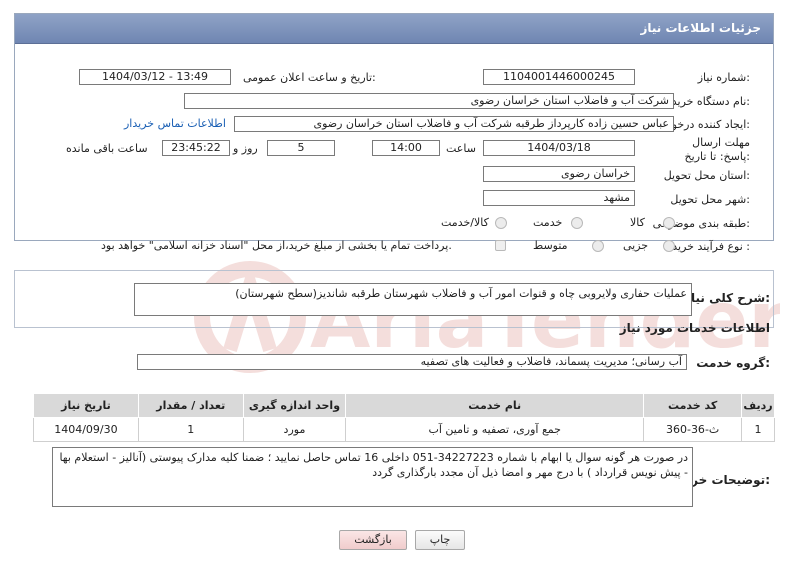 The width and height of the screenshot is (788, 566). Describe the element at coordinates (559, 148) in the screenshot. I see `deadline-date-field: 1404/03/18` at that location.